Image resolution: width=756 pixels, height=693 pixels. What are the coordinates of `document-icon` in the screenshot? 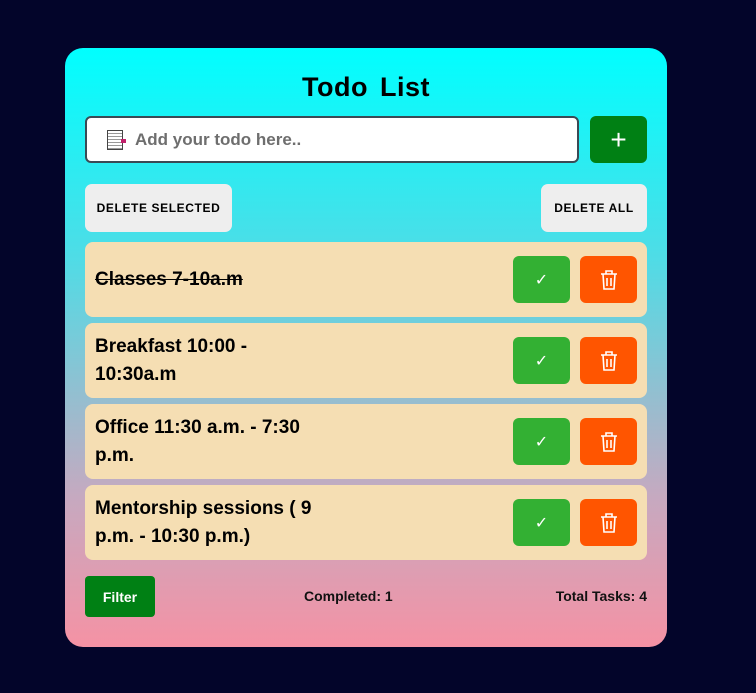 It's located at (116, 139).